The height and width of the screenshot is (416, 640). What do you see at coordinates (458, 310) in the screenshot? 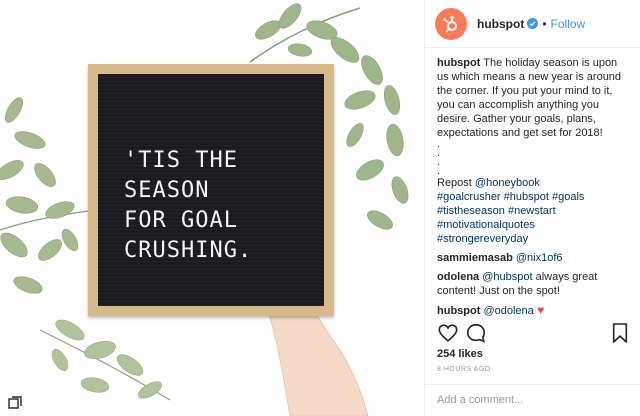
I see `comment-username: hubspot` at bounding box center [458, 310].